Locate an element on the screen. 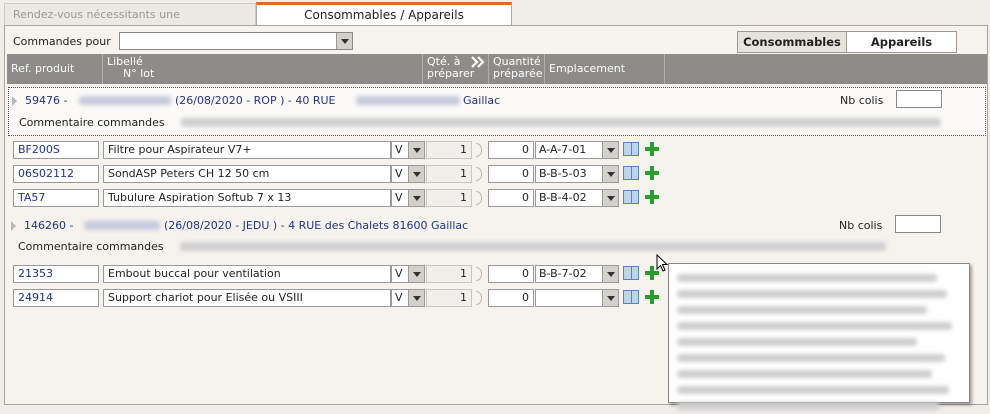 The height and width of the screenshot is (414, 990). order-details: (26/08/2020 - ROP ) - 40 RUE is located at coordinates (255, 100).